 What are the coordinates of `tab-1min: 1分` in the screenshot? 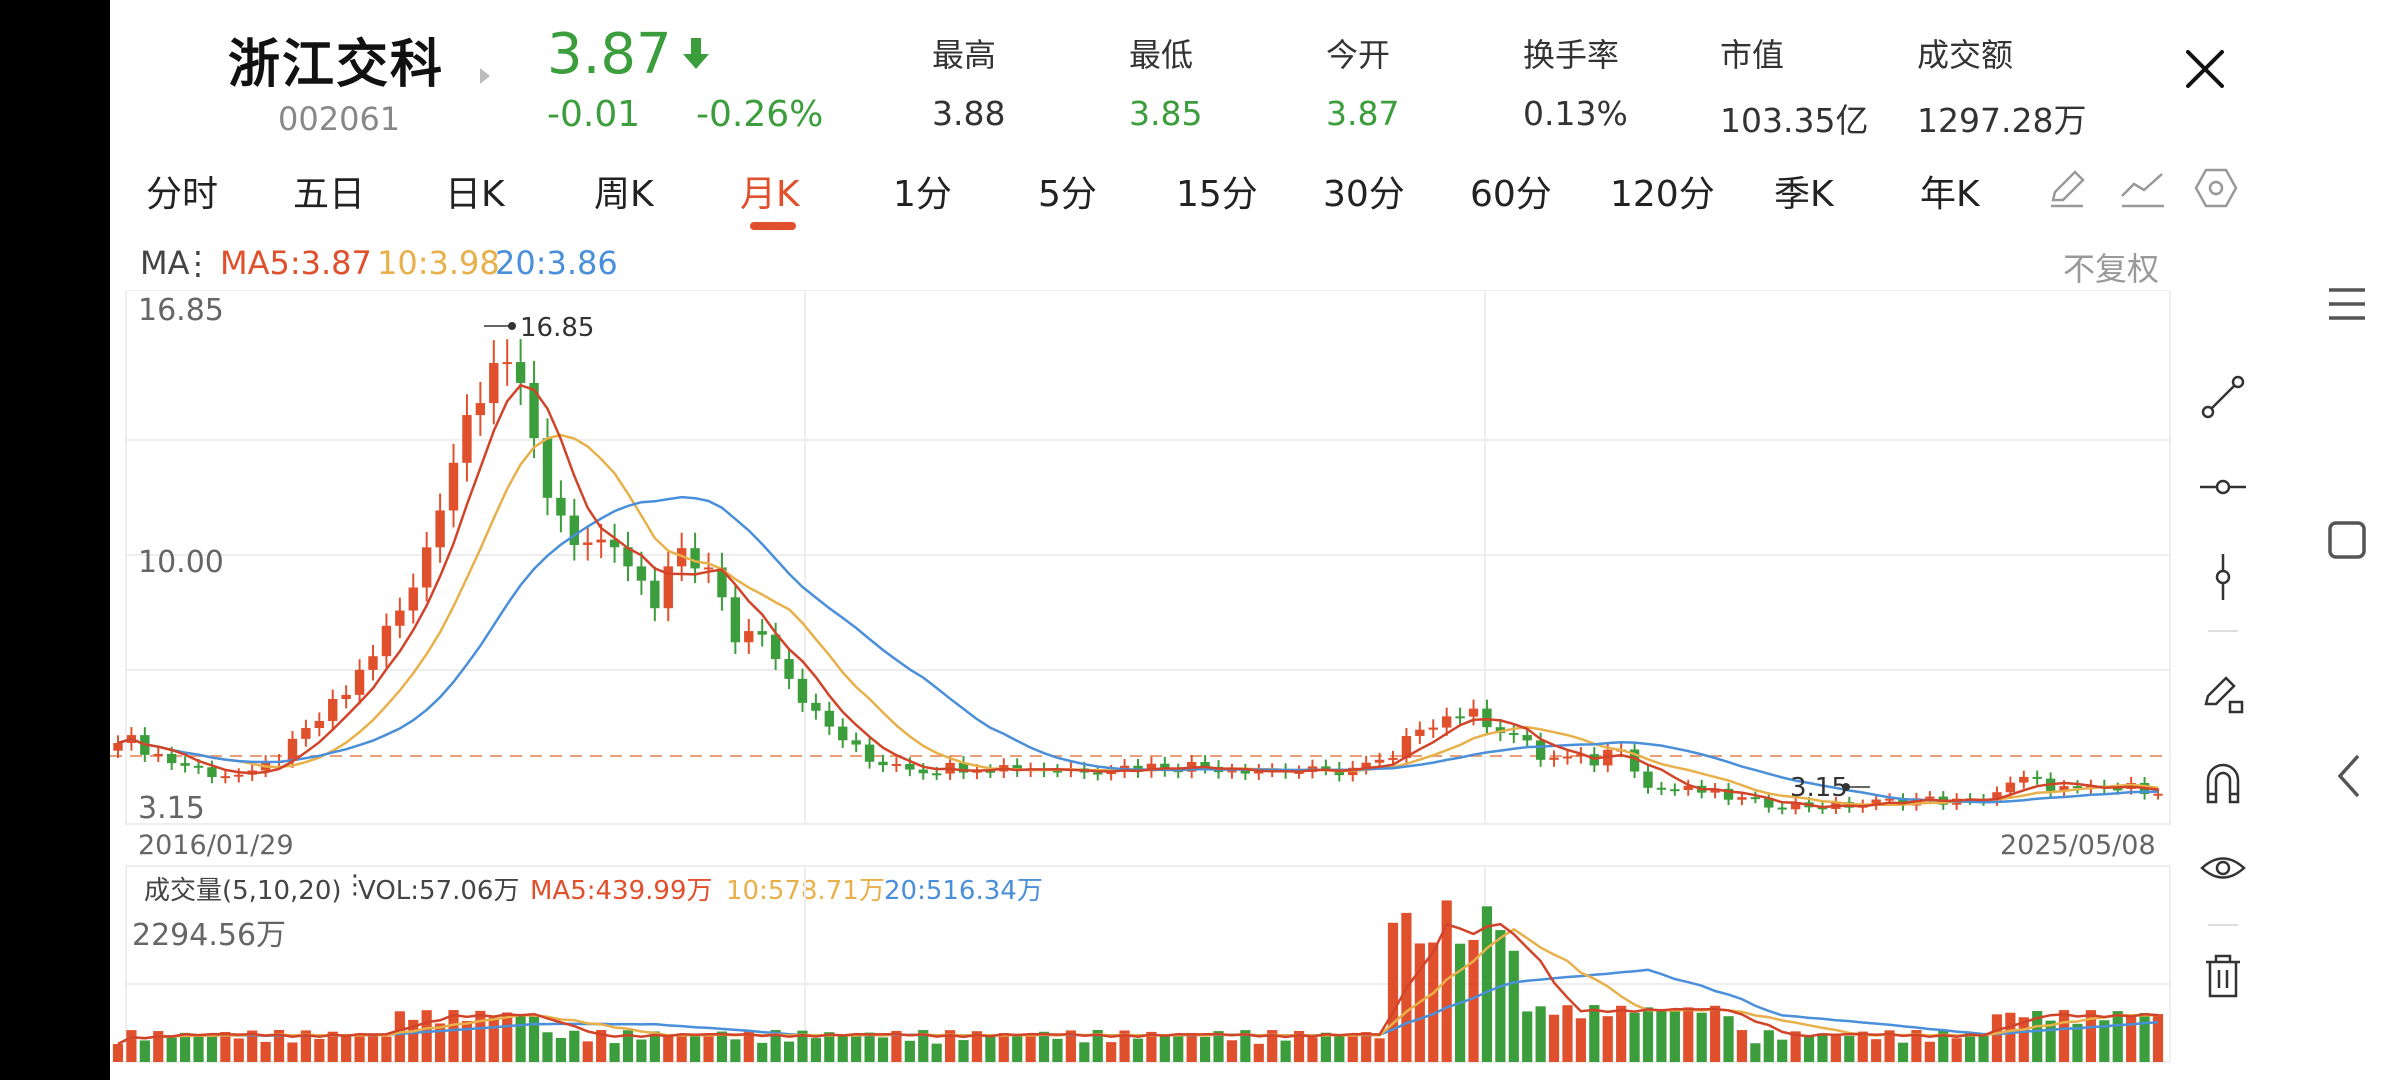 It's located at (922, 191).